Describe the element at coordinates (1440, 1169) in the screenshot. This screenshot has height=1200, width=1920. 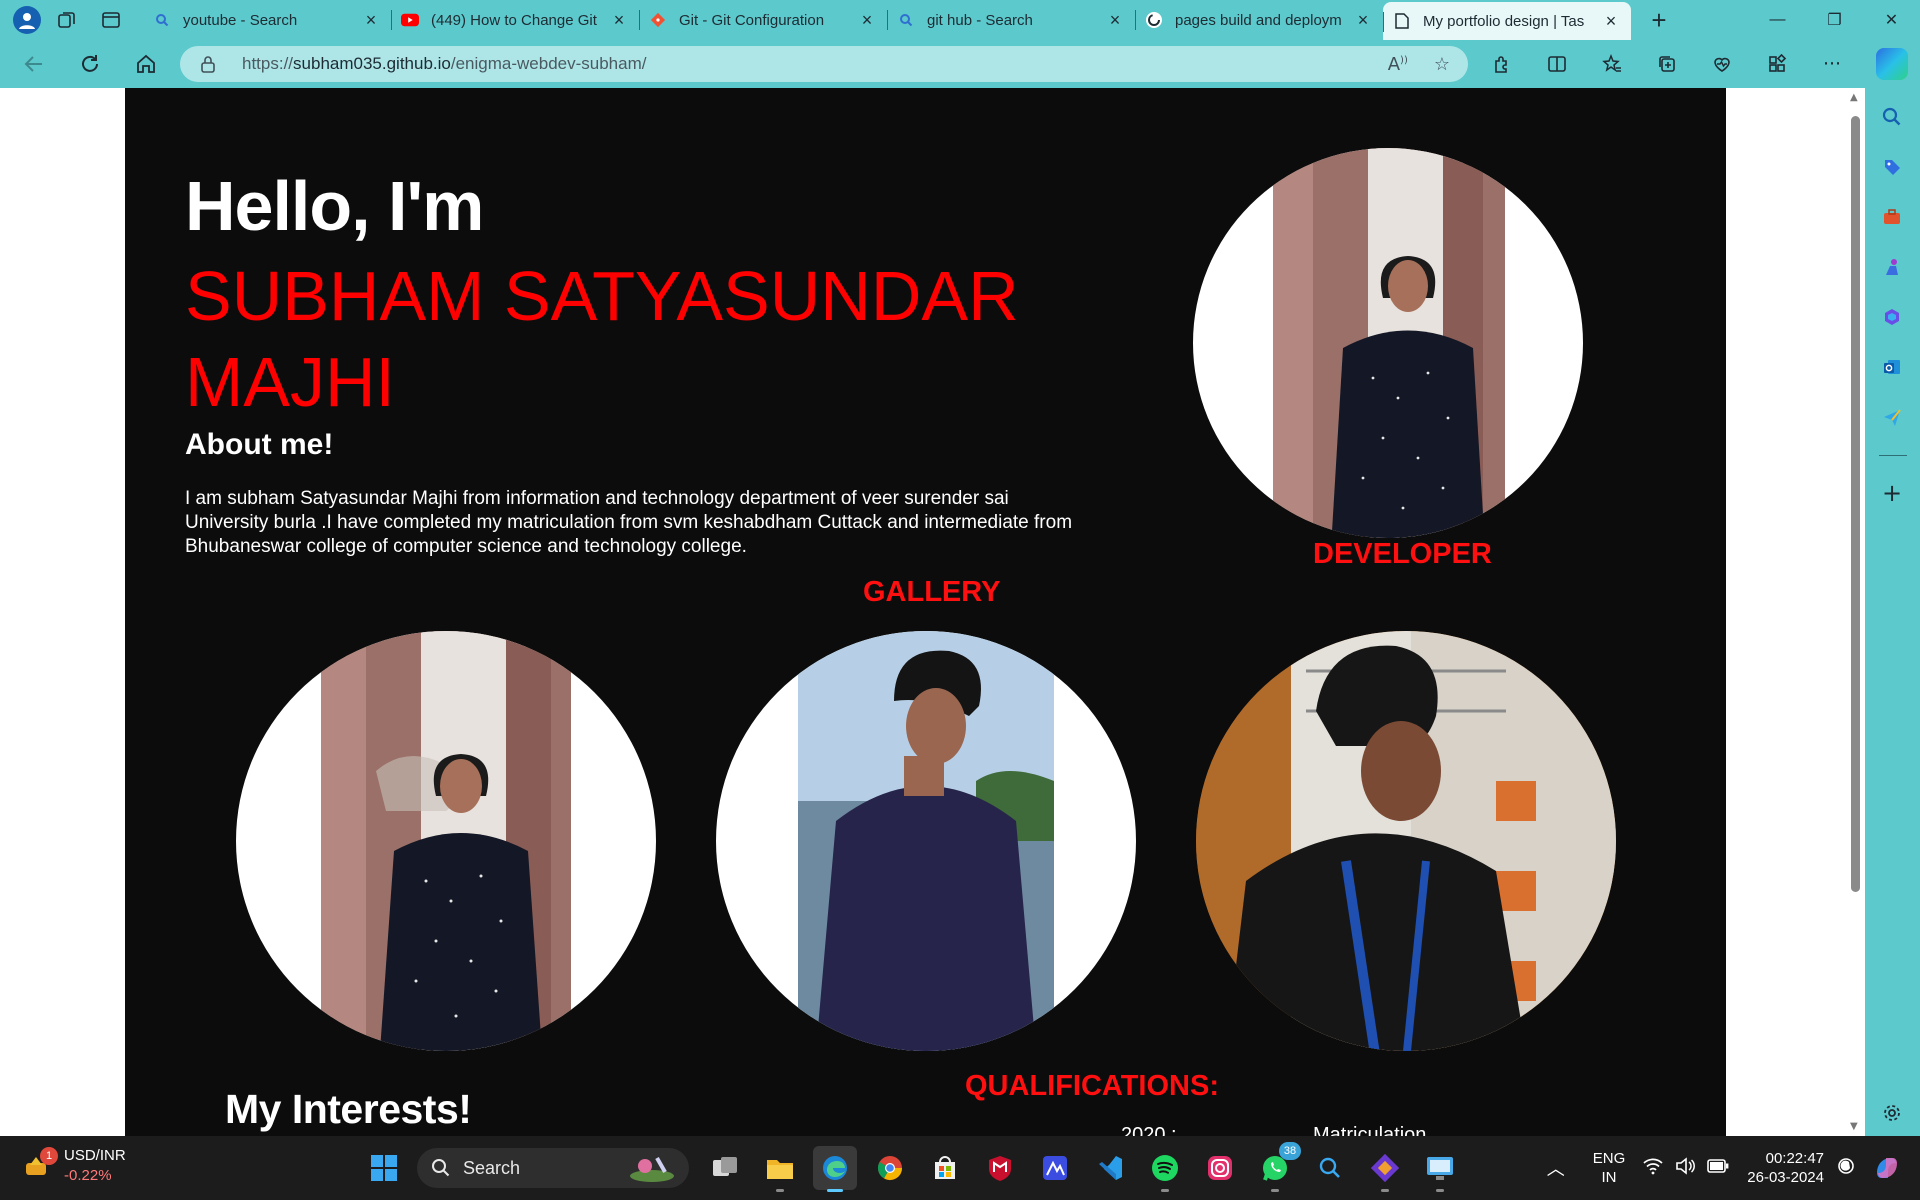
I see `remote-desktop-icon` at that location.